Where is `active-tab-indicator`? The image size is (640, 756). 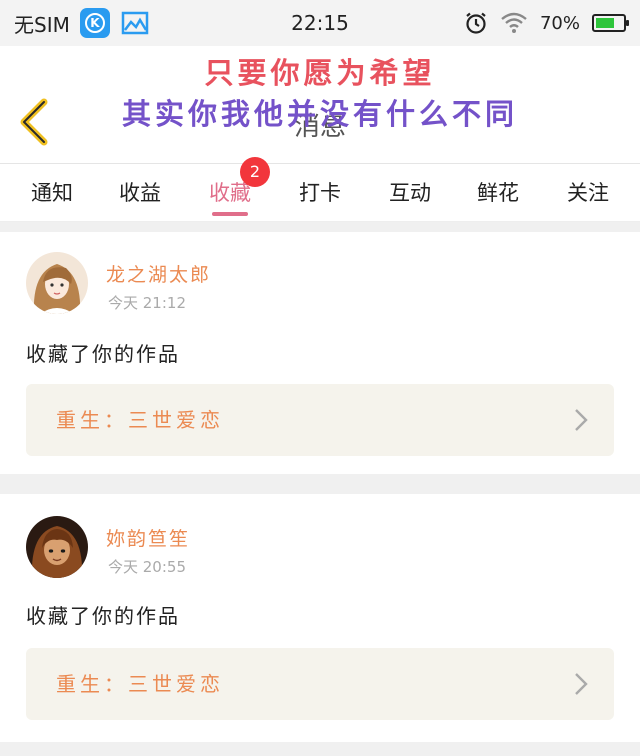 active-tab-indicator is located at coordinates (230, 214).